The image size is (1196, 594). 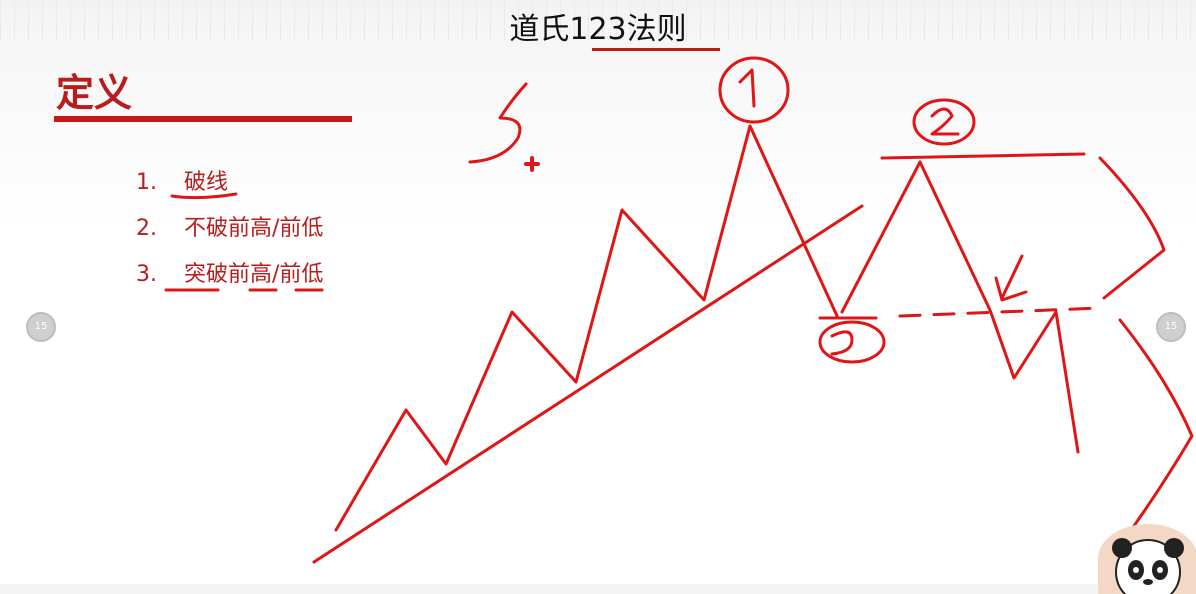 I want to click on rewind-15-button: 15, so click(x=41, y=327).